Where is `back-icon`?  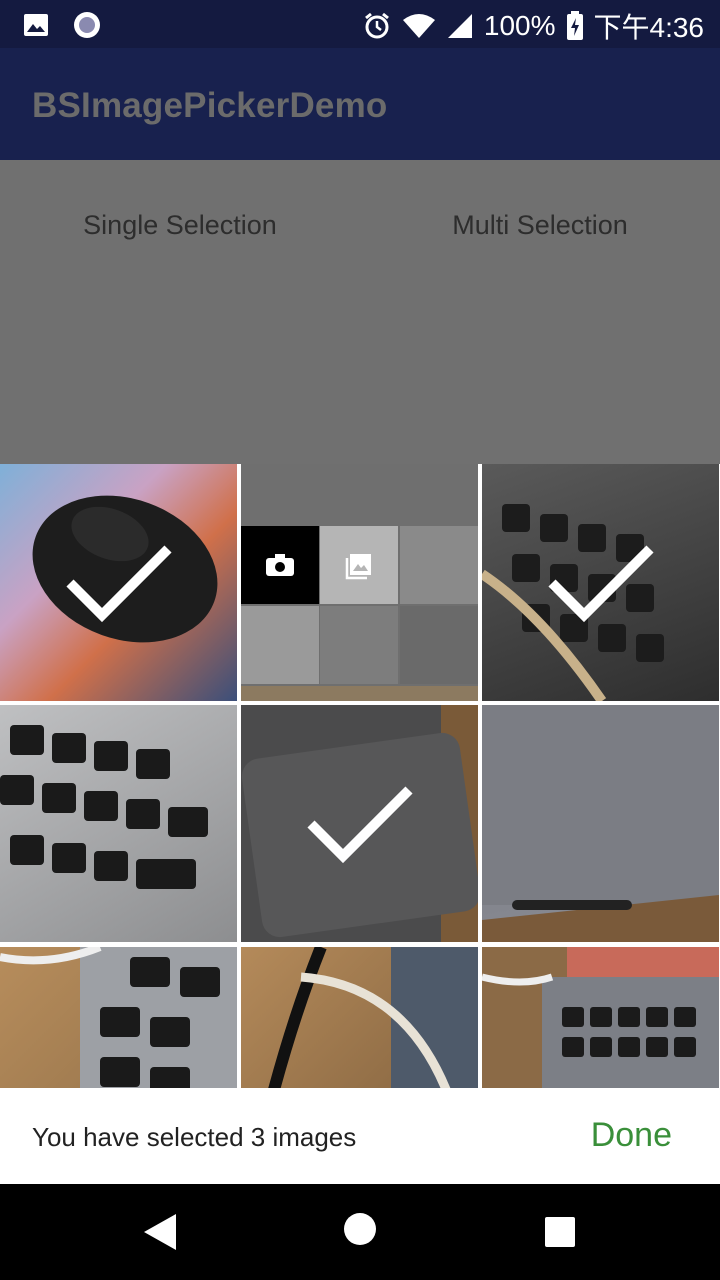
back-icon is located at coordinates (160, 1232).